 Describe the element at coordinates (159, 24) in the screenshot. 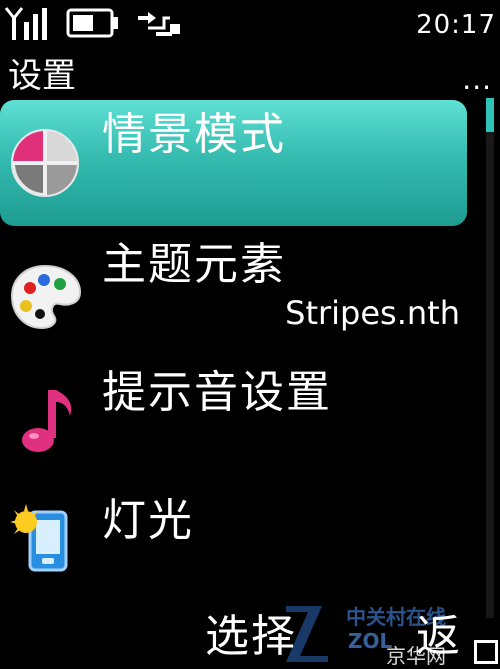

I see `usb-connection-icon` at that location.